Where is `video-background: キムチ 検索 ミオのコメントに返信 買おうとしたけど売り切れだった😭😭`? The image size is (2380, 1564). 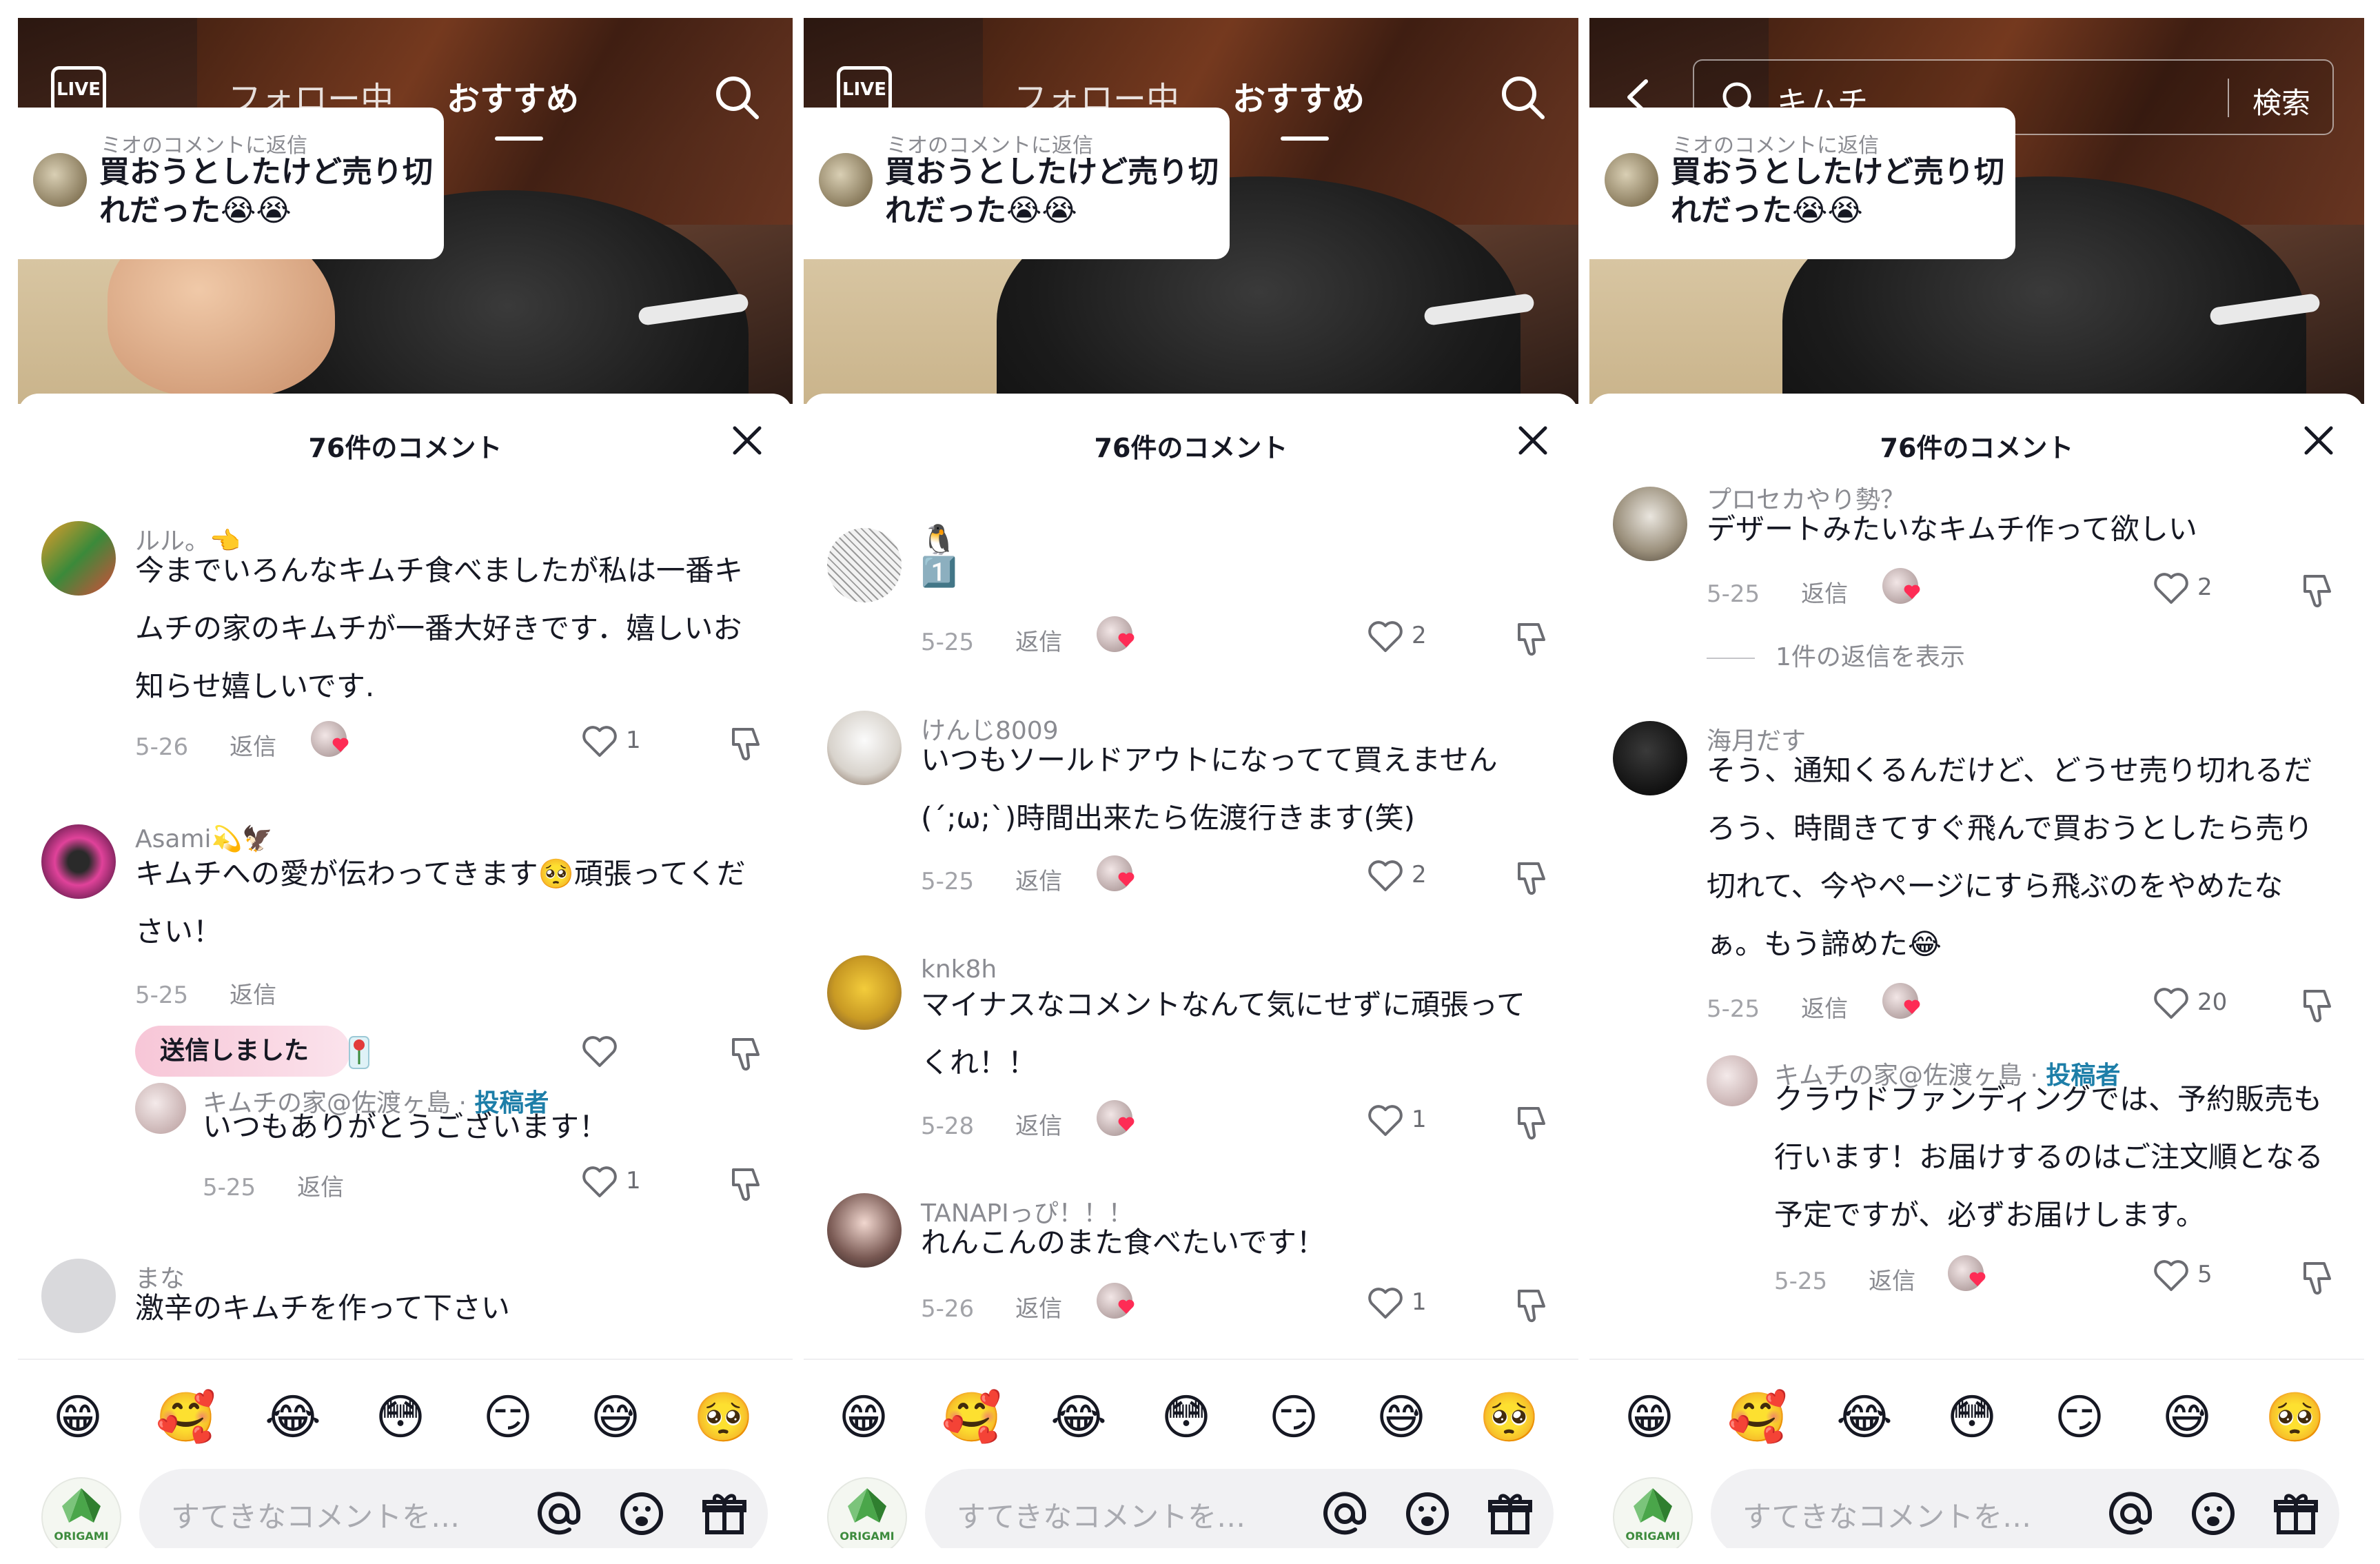 video-background: キムチ 検索 ミオのコメントに返信 買おうとしたけど売り切れだった😭😭 is located at coordinates (1976, 211).